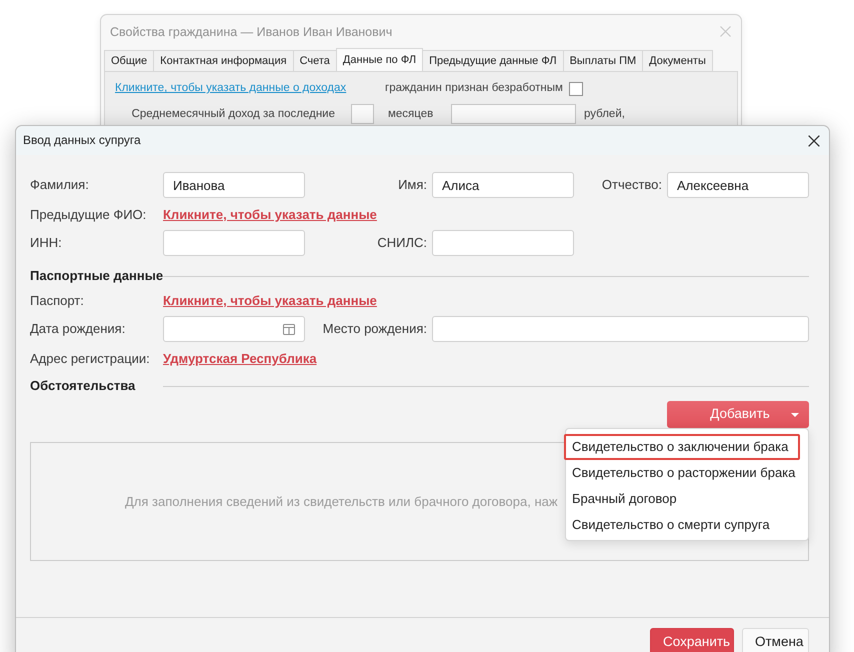 The width and height of the screenshot is (854, 652). What do you see at coordinates (411, 114) in the screenshot?
I see `months-label: месяцев` at bounding box center [411, 114].